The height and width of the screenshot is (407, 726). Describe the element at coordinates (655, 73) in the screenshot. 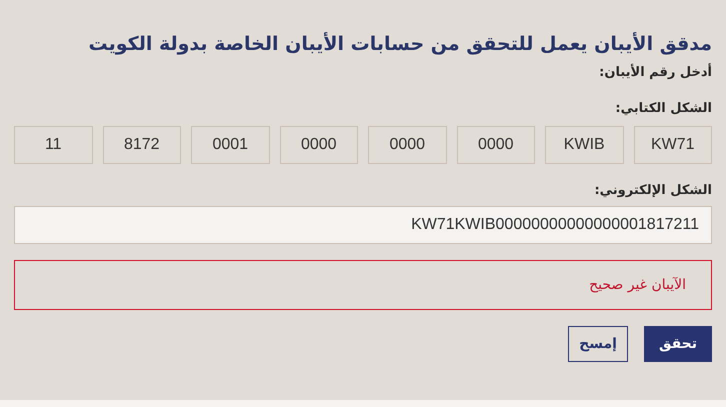

I see `prompt-label: أدخل رقم الأيبان:` at that location.